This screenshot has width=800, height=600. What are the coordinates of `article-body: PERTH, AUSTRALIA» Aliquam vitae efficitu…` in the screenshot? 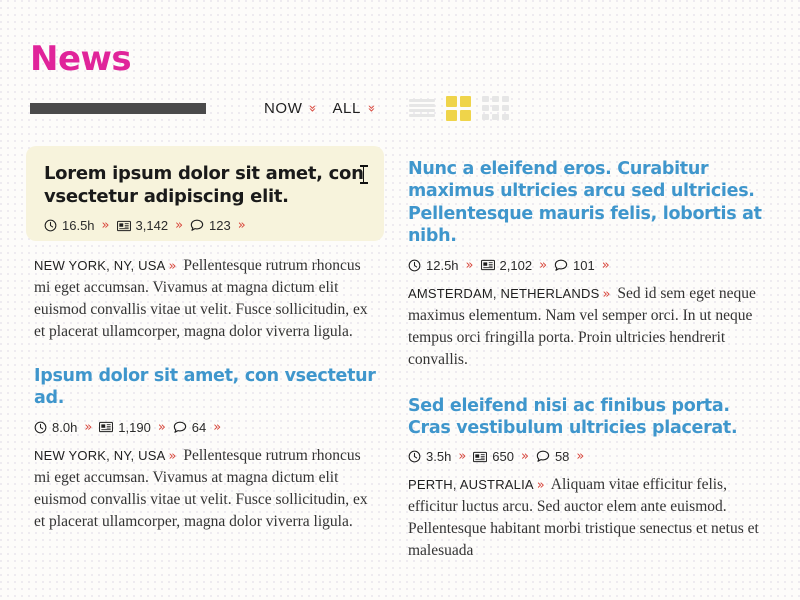 It's located at (590, 518).